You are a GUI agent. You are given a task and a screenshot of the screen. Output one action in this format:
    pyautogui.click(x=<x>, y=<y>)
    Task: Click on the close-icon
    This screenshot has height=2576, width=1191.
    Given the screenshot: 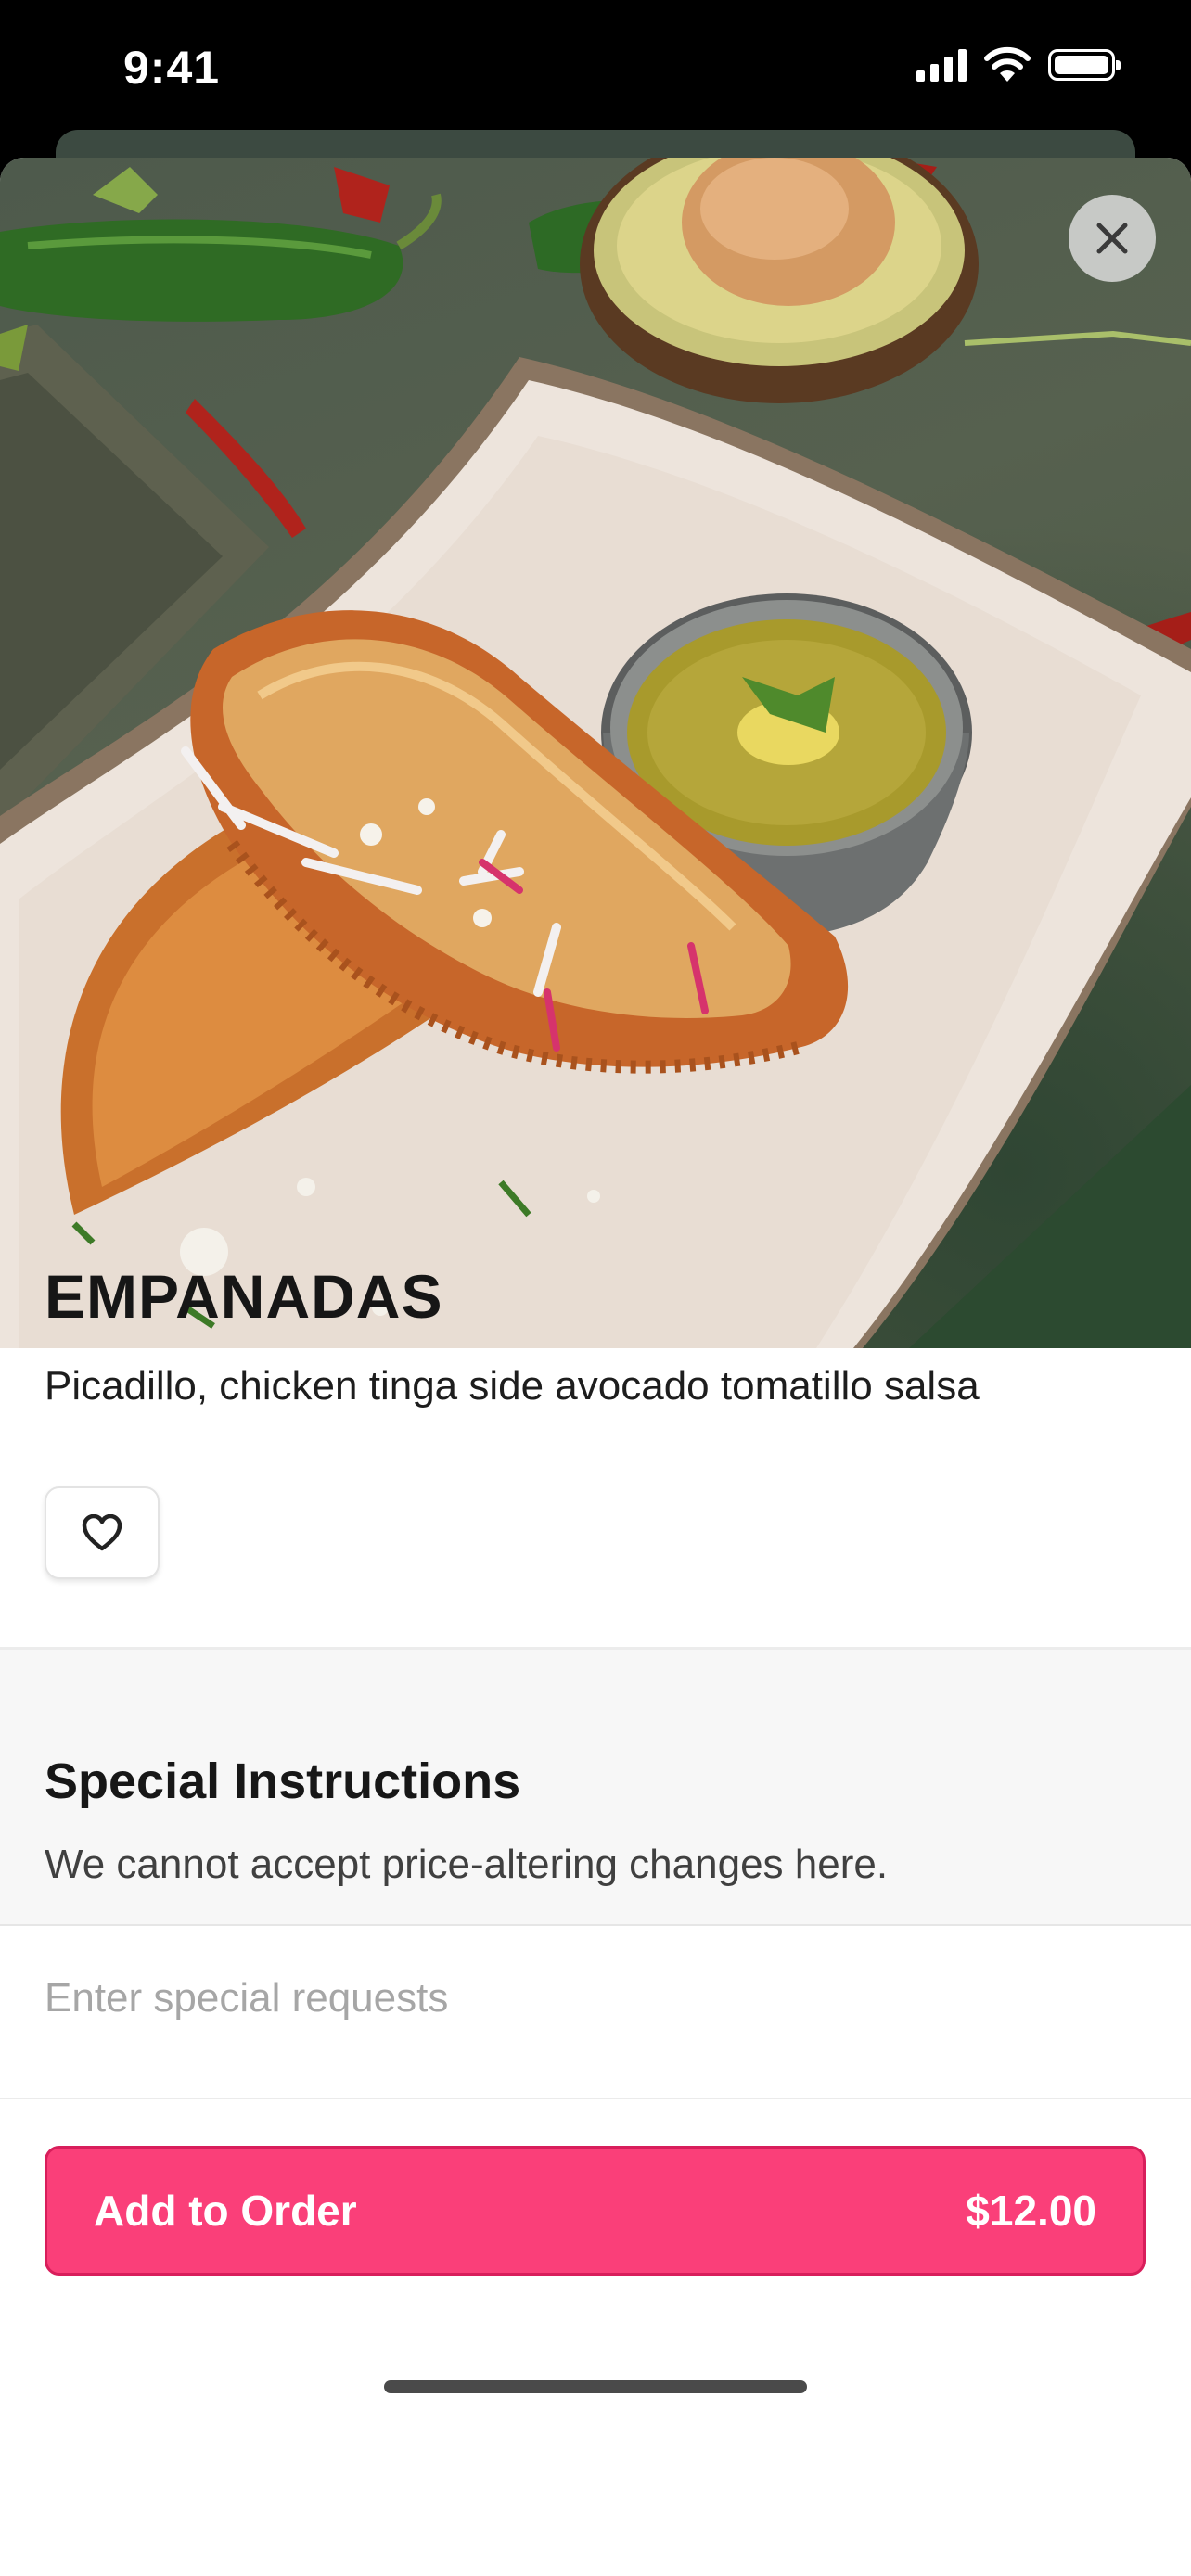 What is the action you would take?
    pyautogui.click(x=1112, y=239)
    